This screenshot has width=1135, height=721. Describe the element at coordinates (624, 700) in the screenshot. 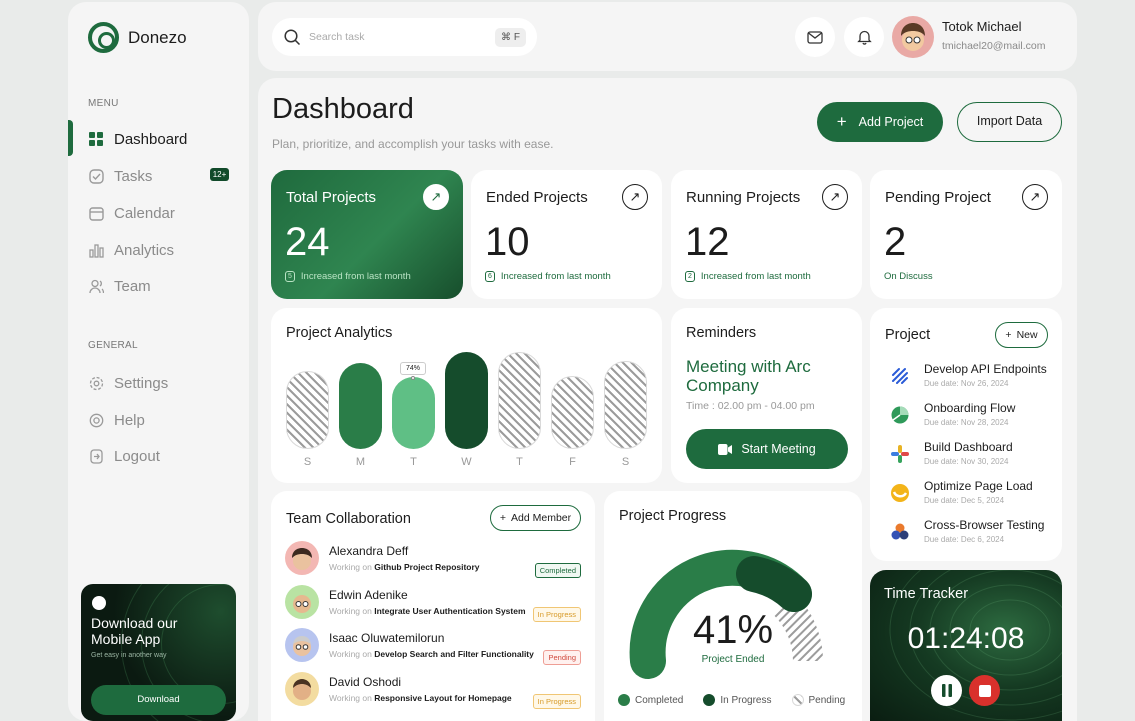

I see `legend-completed-dot` at that location.